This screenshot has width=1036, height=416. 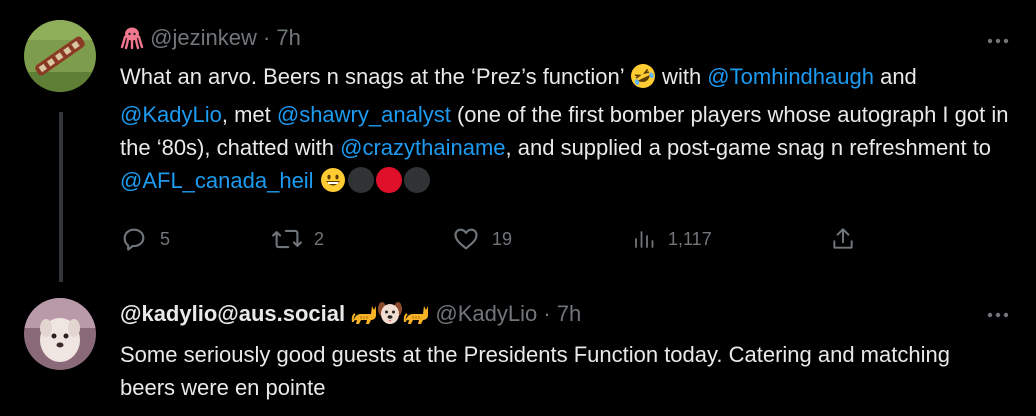 I want to click on retweet-count: 2, so click(x=319, y=238).